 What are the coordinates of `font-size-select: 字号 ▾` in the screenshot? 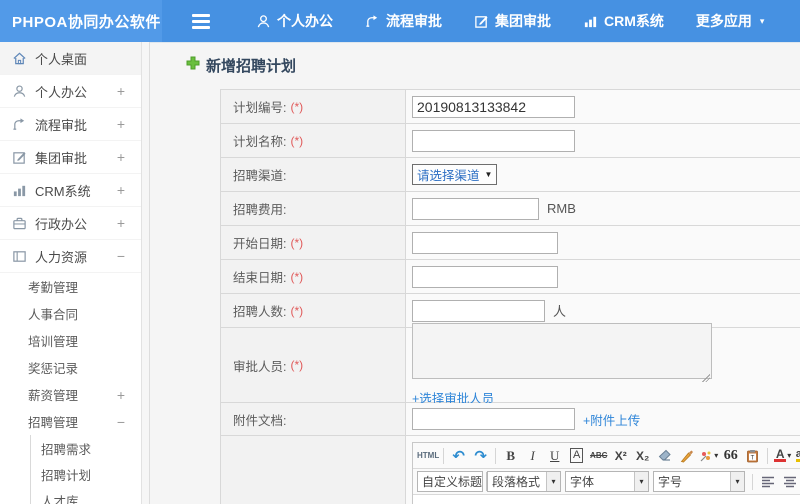 It's located at (699, 481).